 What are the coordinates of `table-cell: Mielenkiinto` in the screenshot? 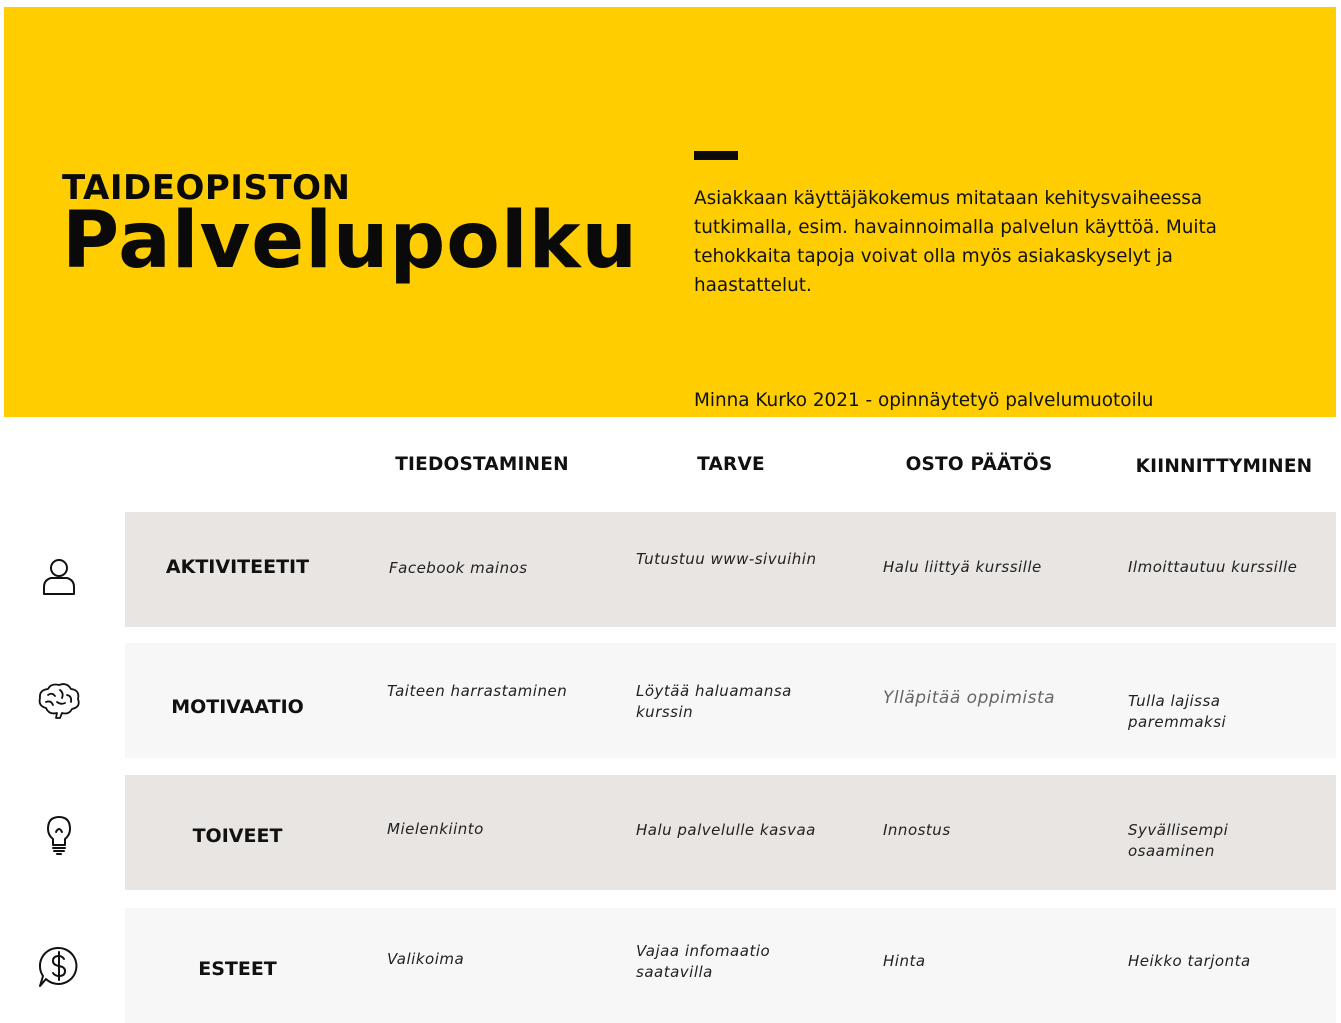 It's located at (435, 829).